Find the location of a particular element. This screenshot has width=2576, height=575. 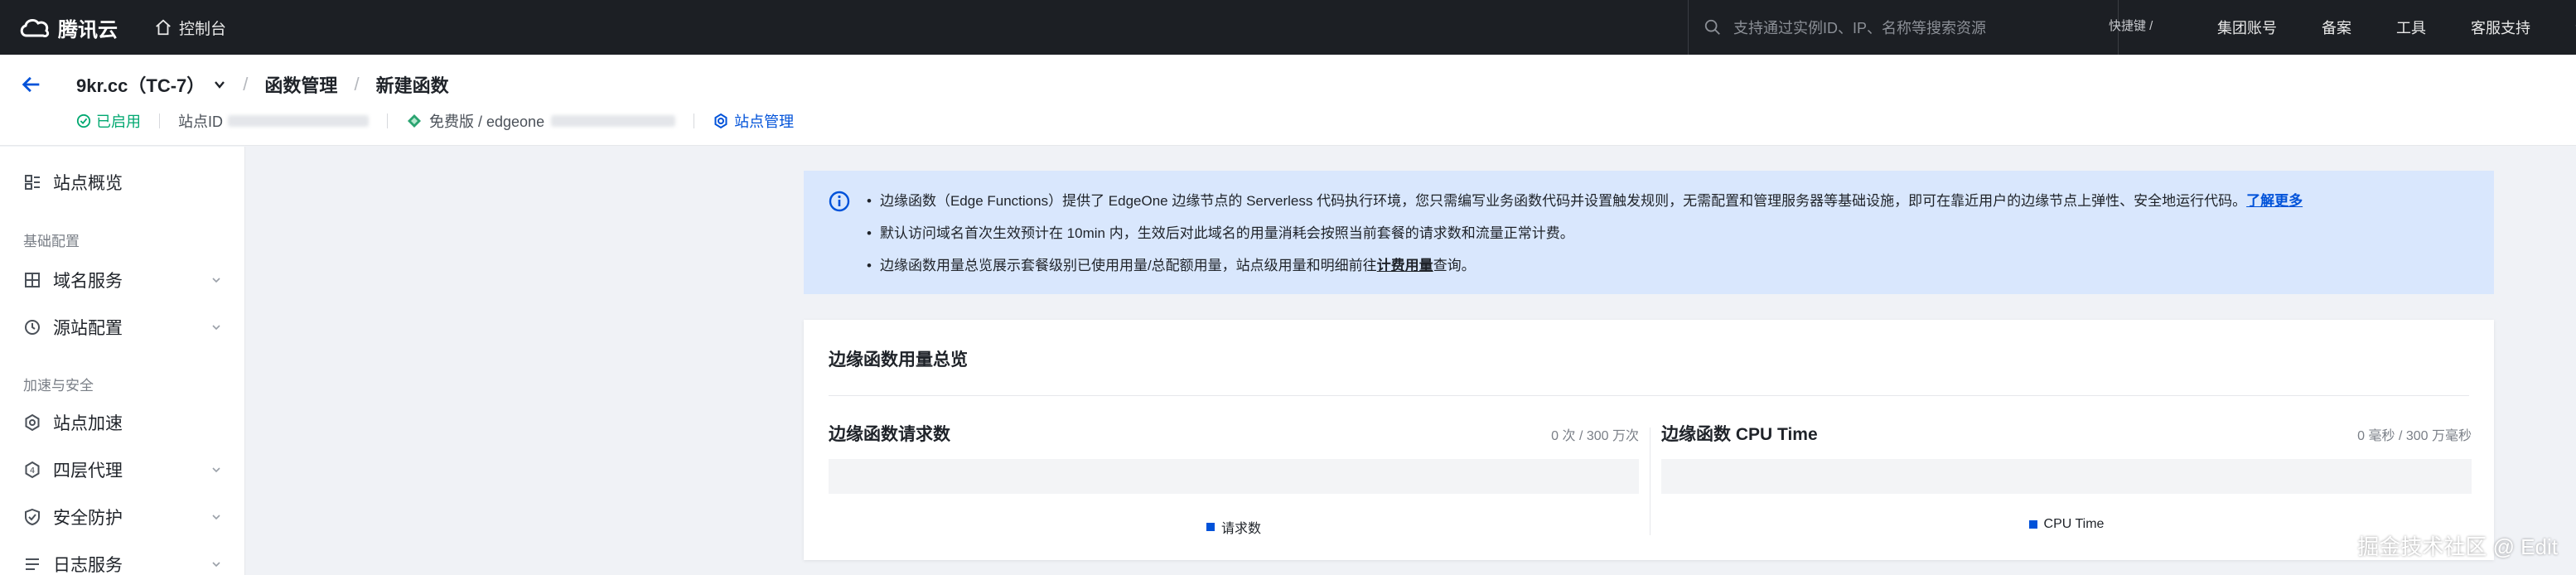

breadcrumb-function-management: 函数管理 is located at coordinates (300, 84).